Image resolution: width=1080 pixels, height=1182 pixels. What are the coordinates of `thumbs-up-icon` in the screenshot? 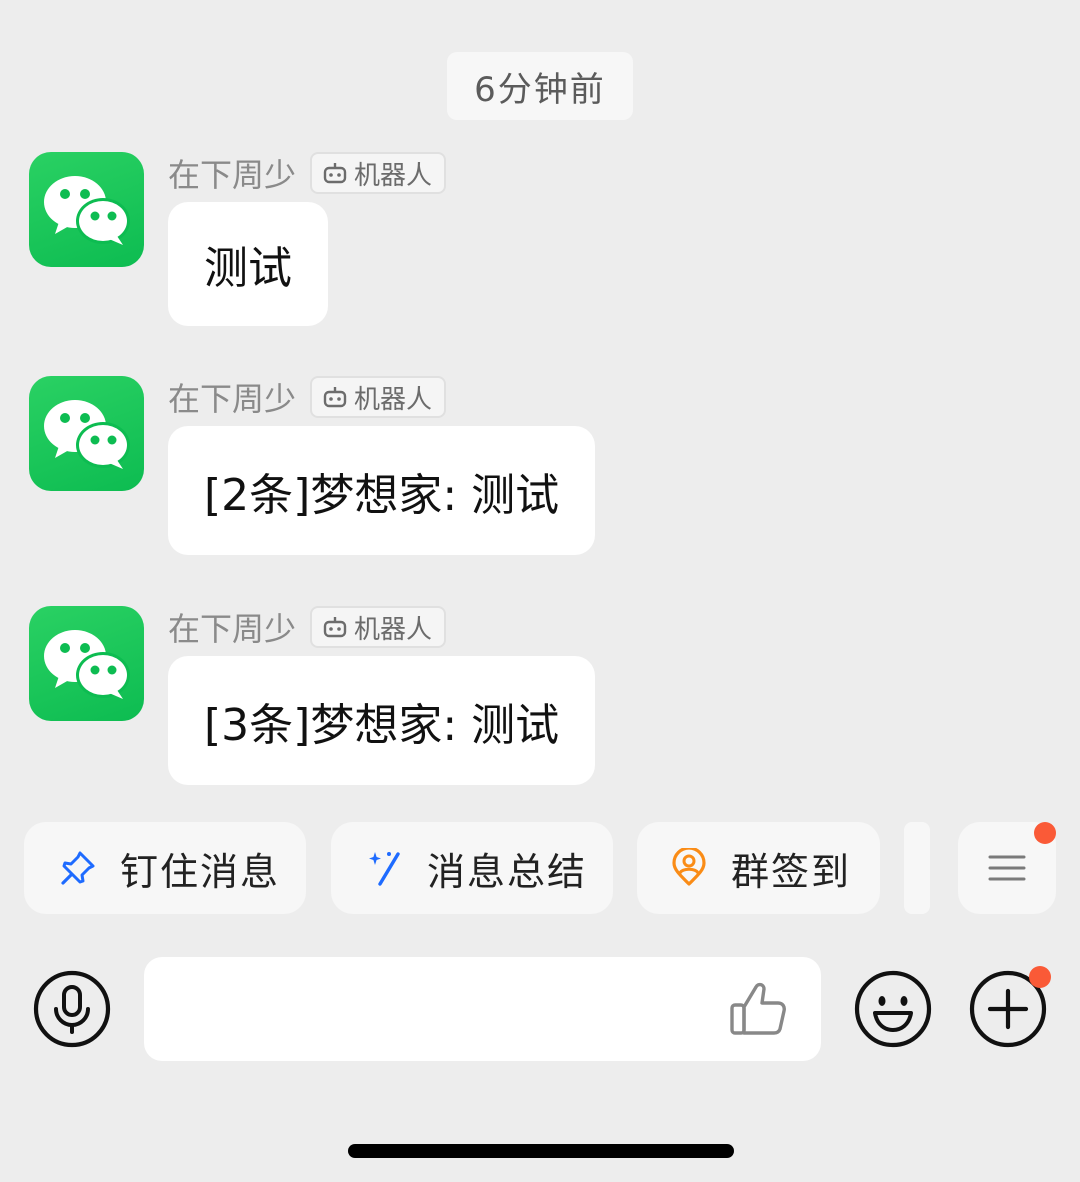 It's located at (758, 1009).